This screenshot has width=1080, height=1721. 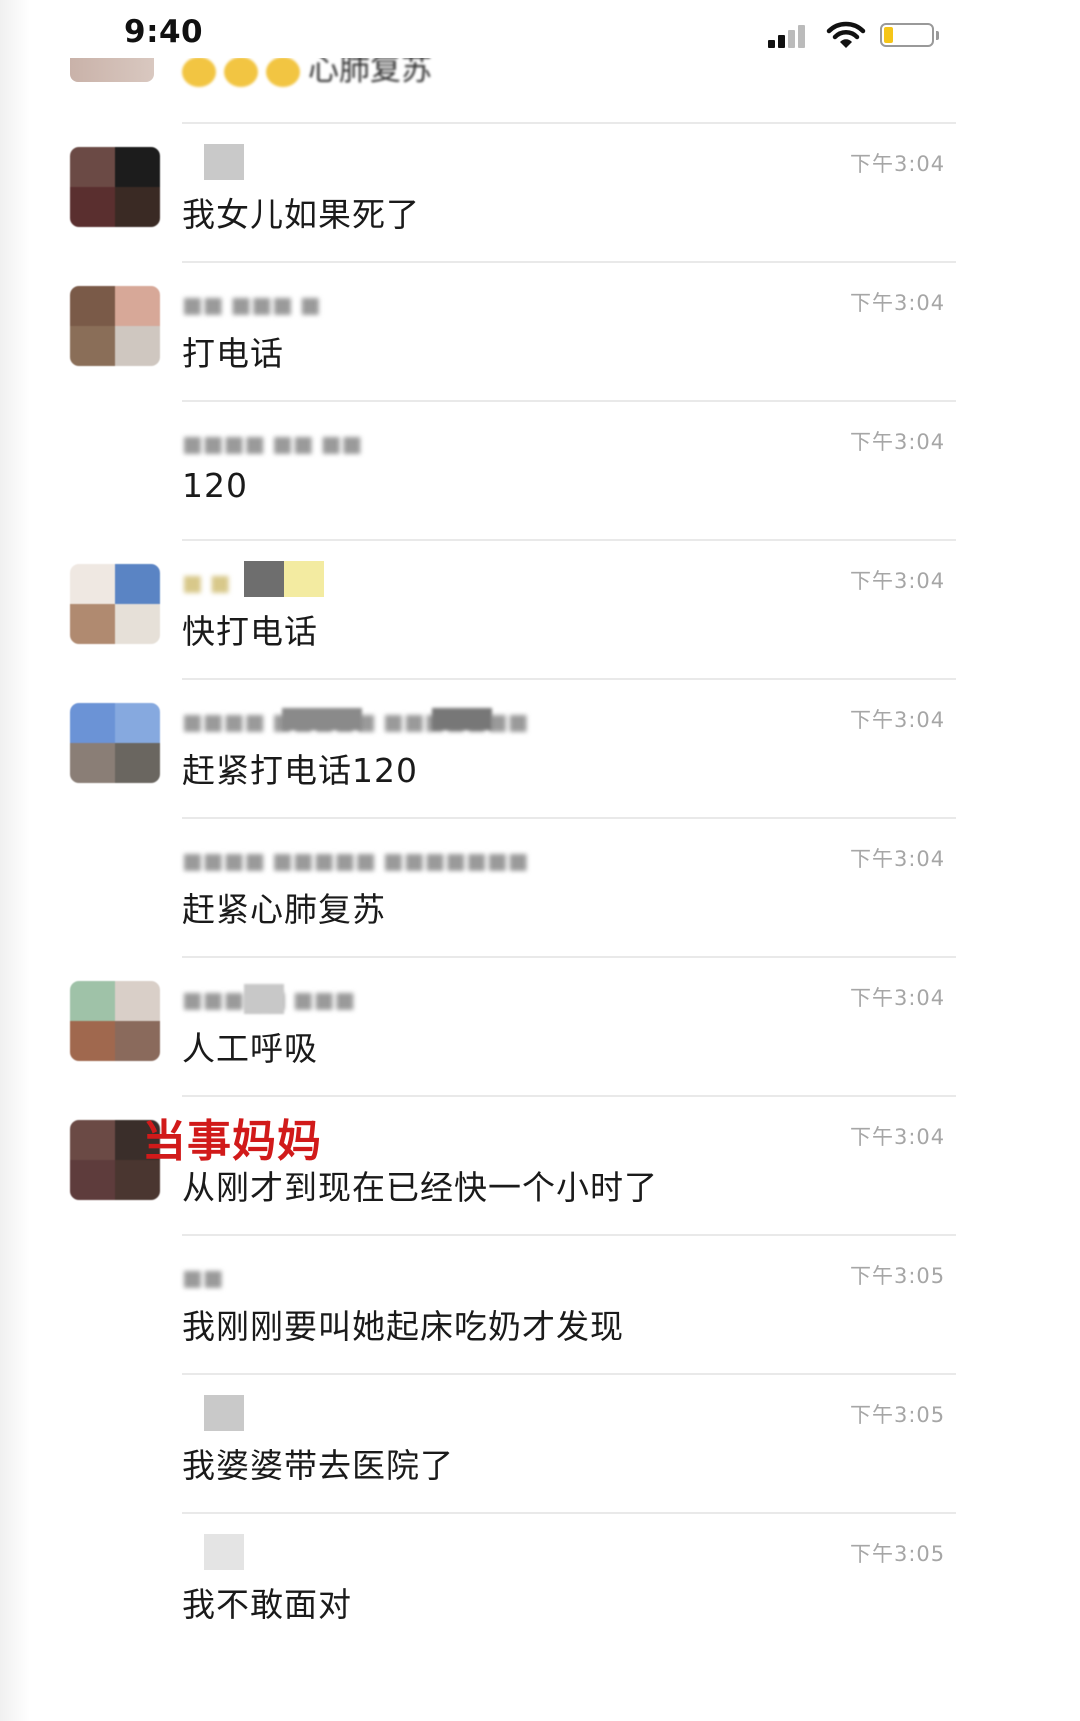 What do you see at coordinates (300, 770) in the screenshot?
I see `message-text: 赶紧打电话120` at bounding box center [300, 770].